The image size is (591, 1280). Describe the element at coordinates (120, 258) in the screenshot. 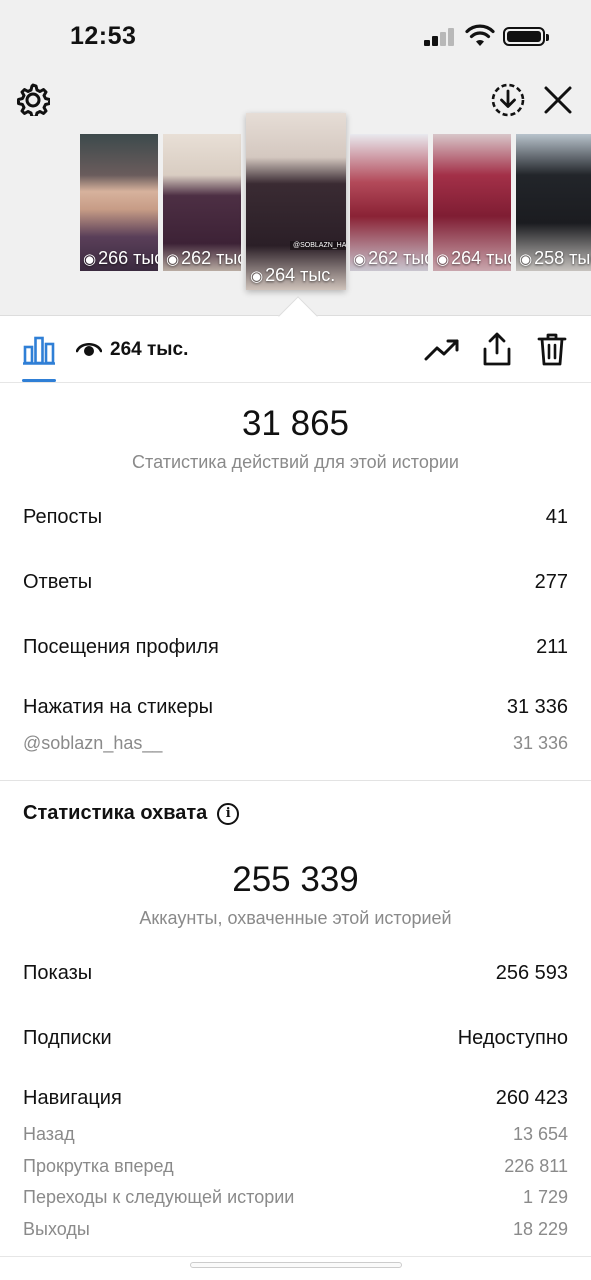

I see `thumbnail-views: ◉266 тыс.` at that location.